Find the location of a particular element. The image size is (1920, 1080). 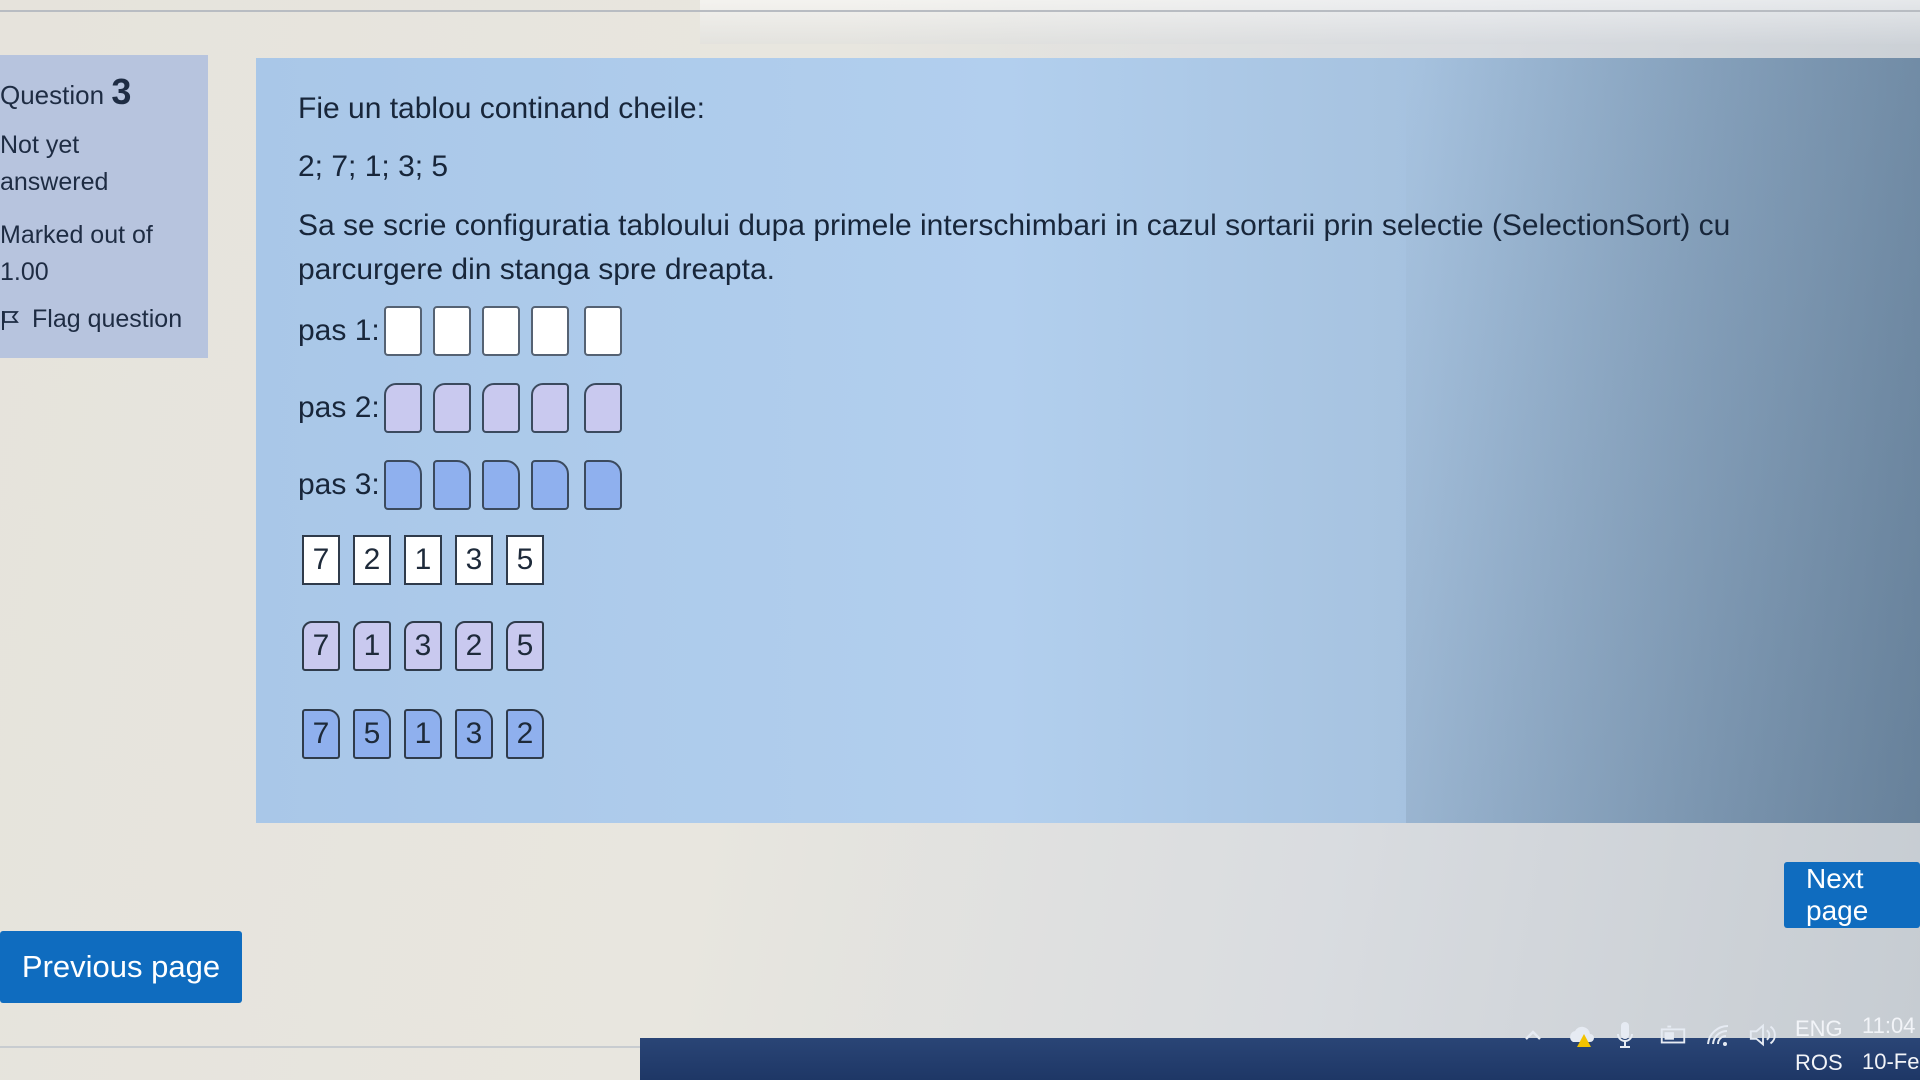

status-line-1: Not yet is located at coordinates (40, 145).